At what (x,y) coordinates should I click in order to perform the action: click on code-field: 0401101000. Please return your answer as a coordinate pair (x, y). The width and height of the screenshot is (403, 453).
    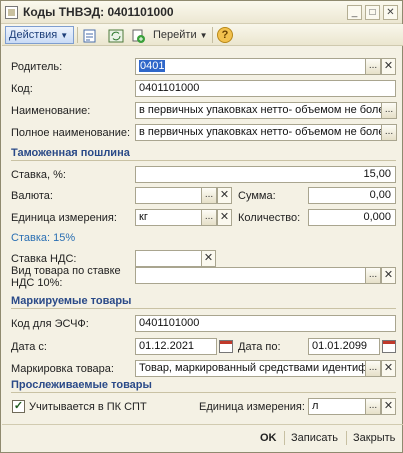
    Looking at the image, I should click on (265, 88).